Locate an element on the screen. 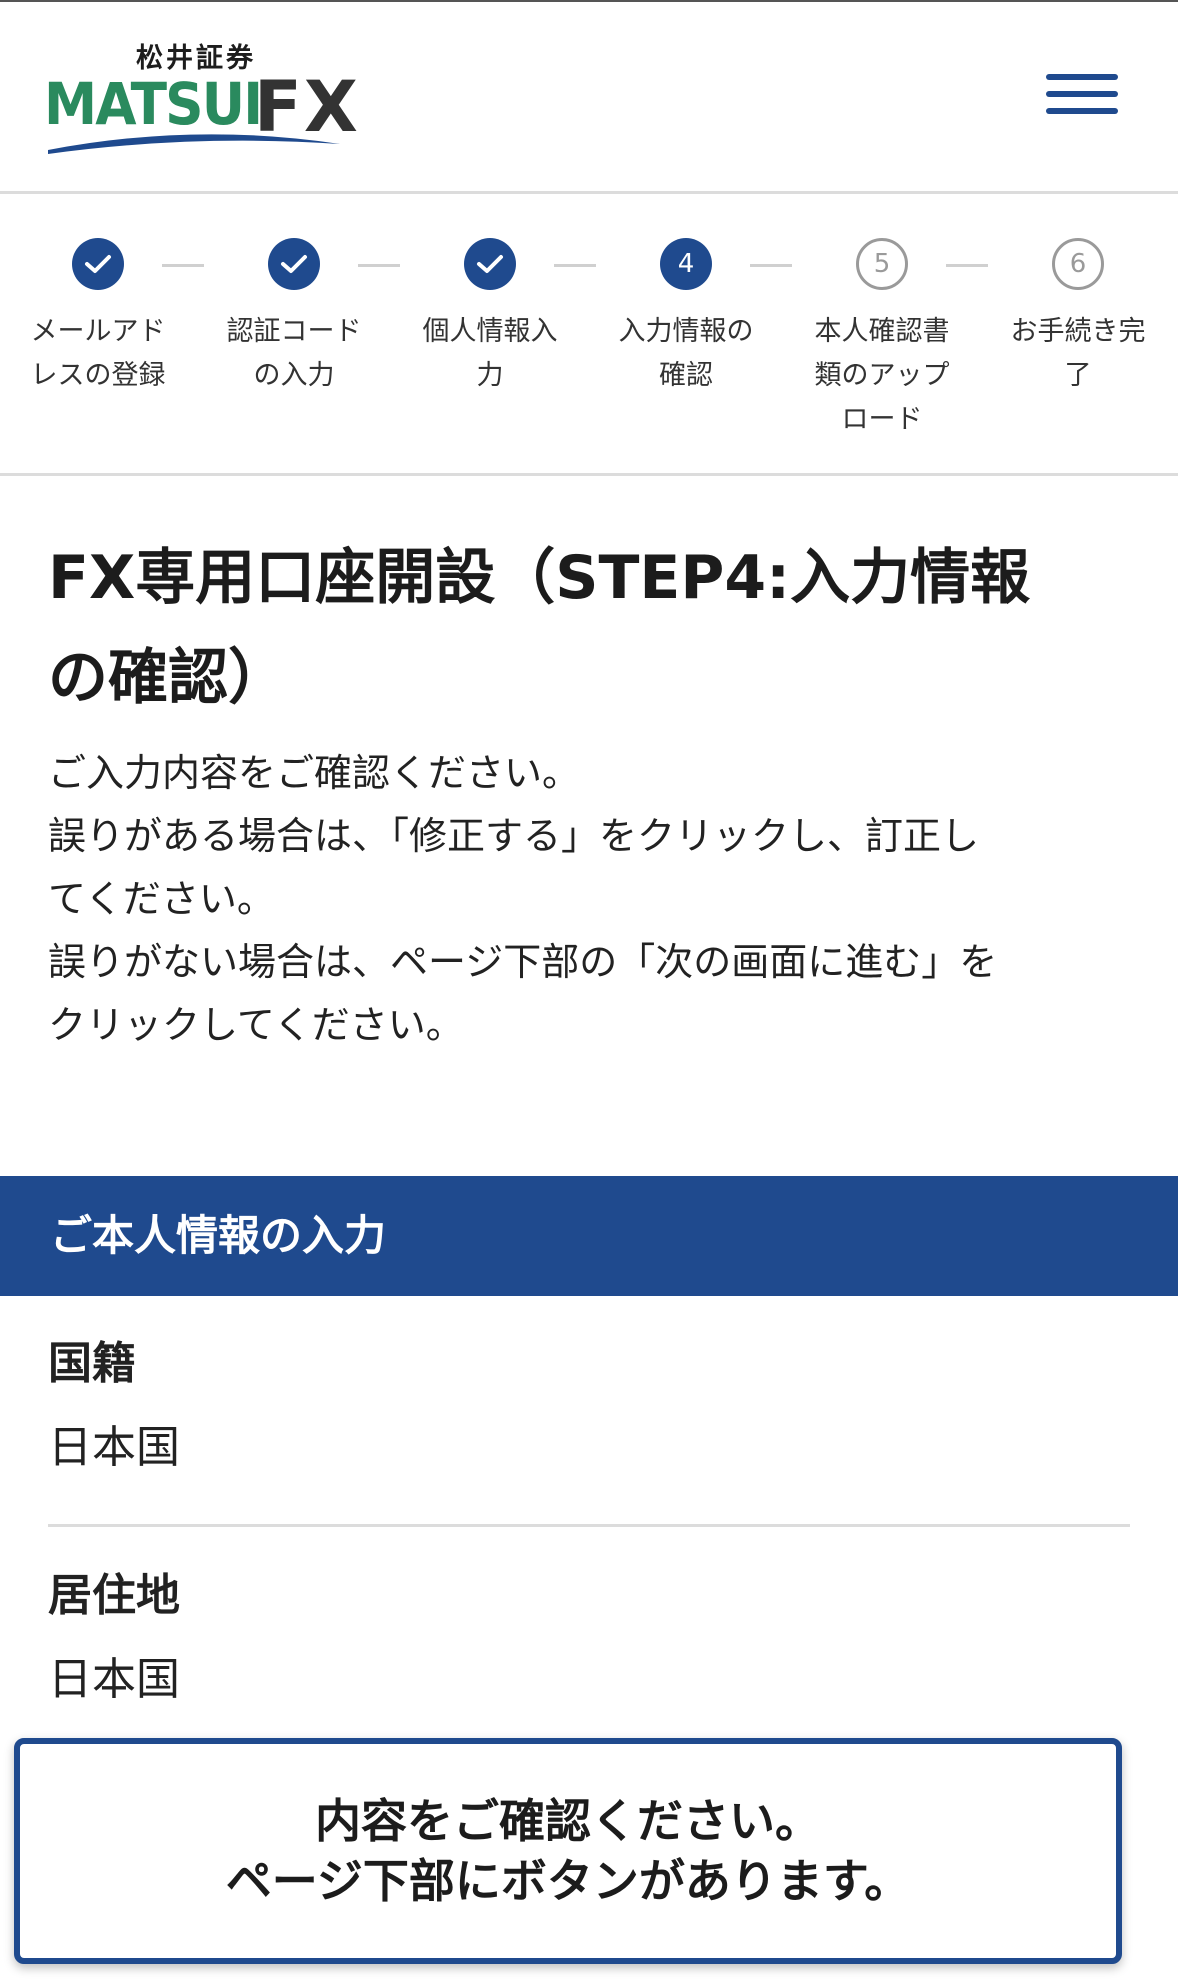 The height and width of the screenshot is (1980, 1178). step-2: 認証コード の入力 is located at coordinates (294, 318).